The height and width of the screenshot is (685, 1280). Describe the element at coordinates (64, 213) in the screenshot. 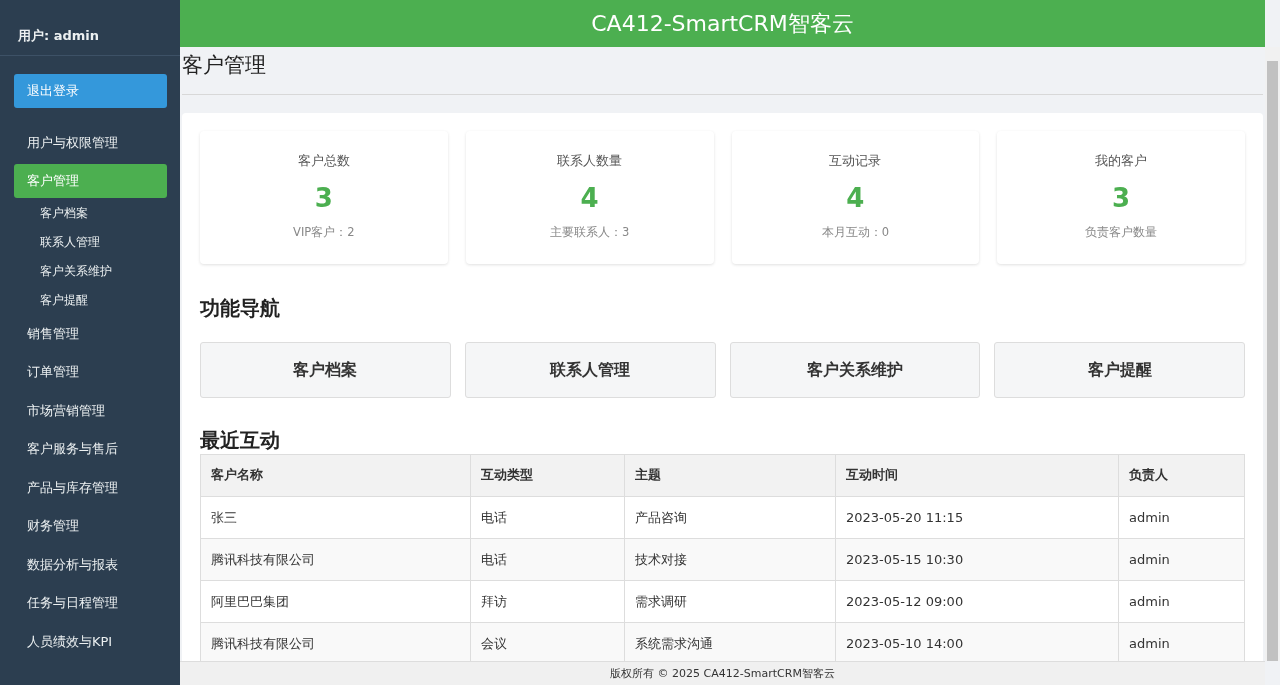

I see `sidebar-subitem: 客户档案` at that location.